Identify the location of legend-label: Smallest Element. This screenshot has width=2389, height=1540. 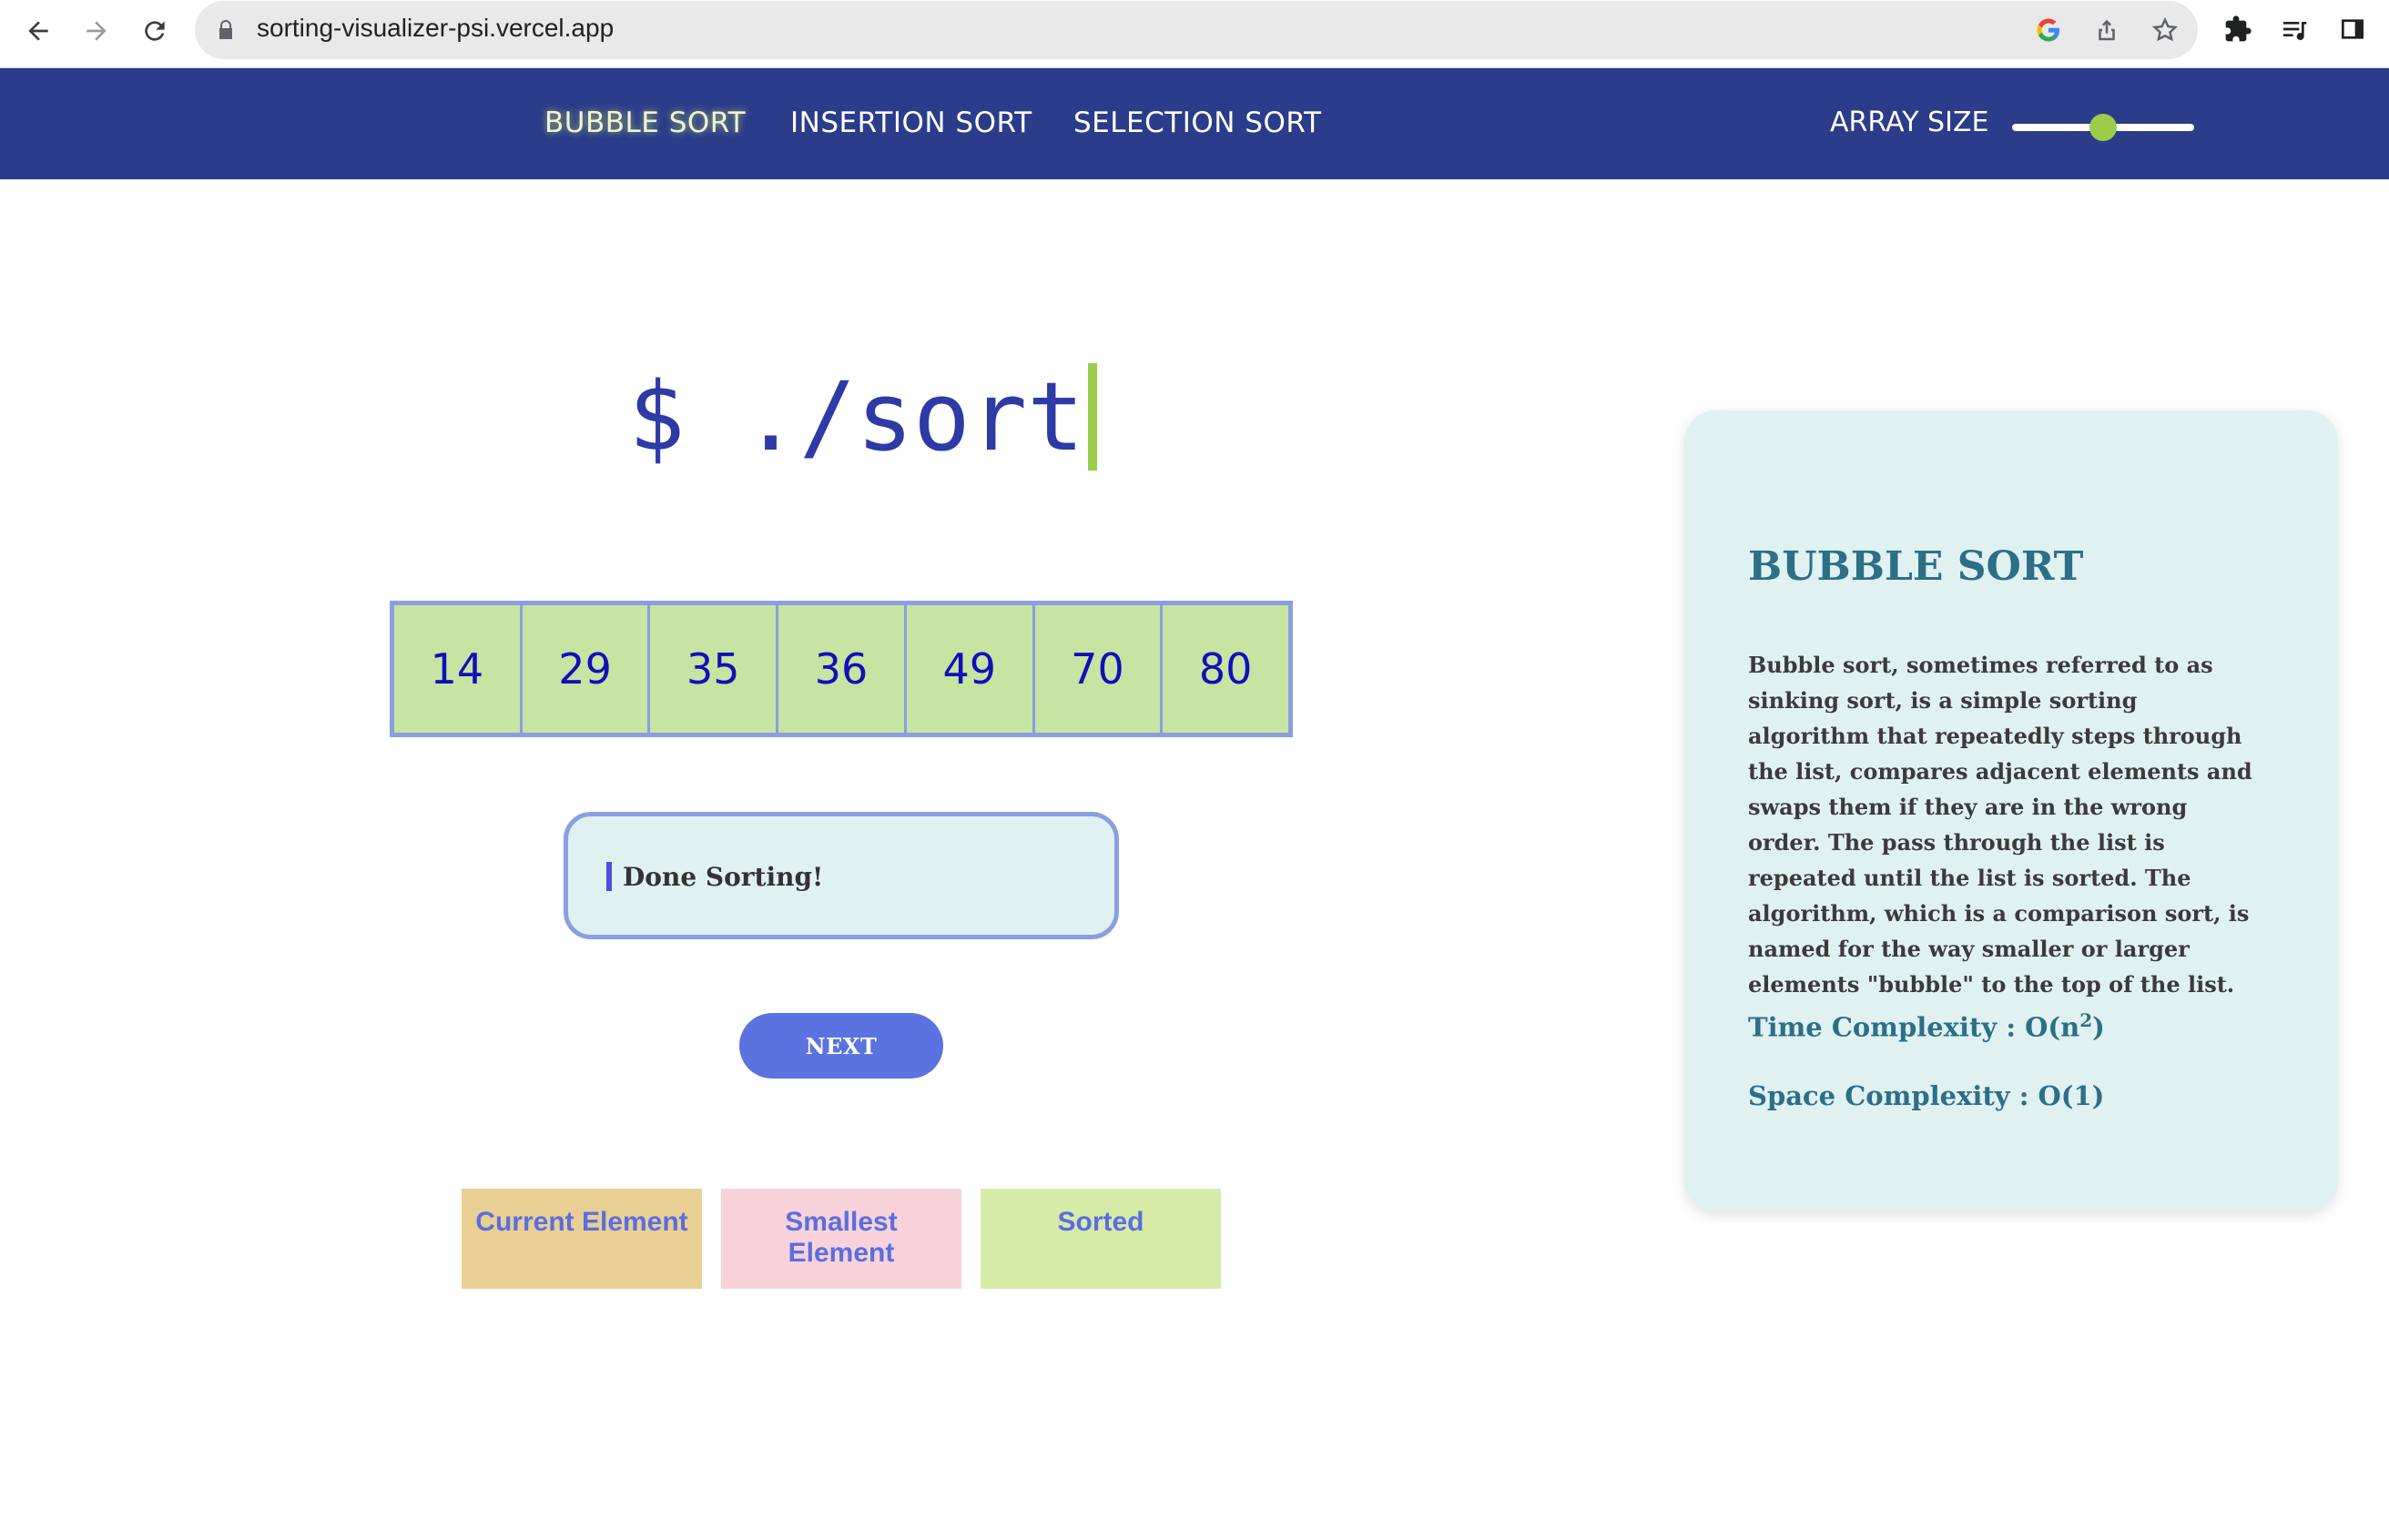
(841, 1237).